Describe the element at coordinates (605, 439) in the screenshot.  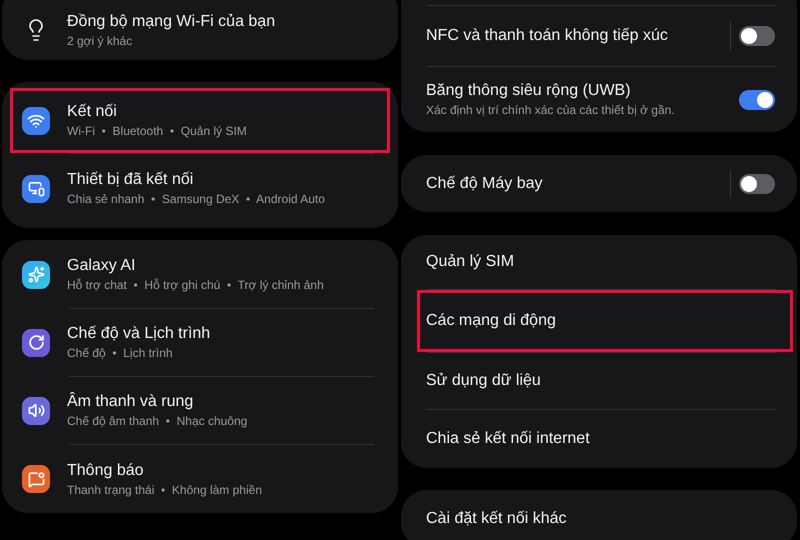
I see `settings-item: Chia sẻ kết nối internet` at that location.